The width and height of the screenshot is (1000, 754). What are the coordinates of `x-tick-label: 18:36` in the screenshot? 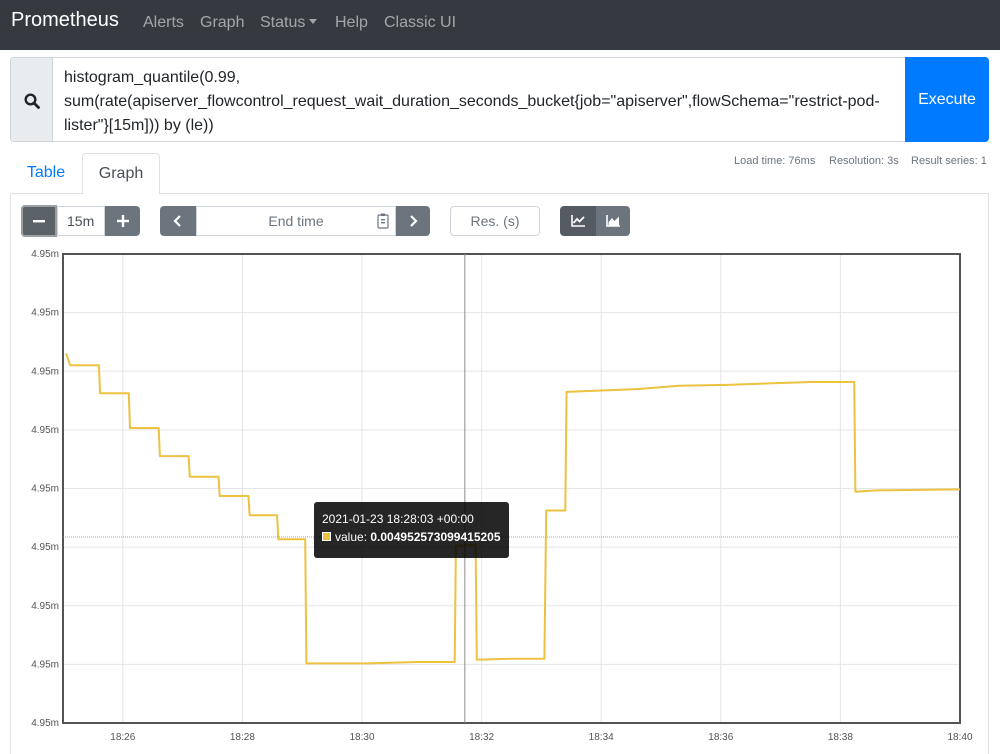 It's located at (720, 737).